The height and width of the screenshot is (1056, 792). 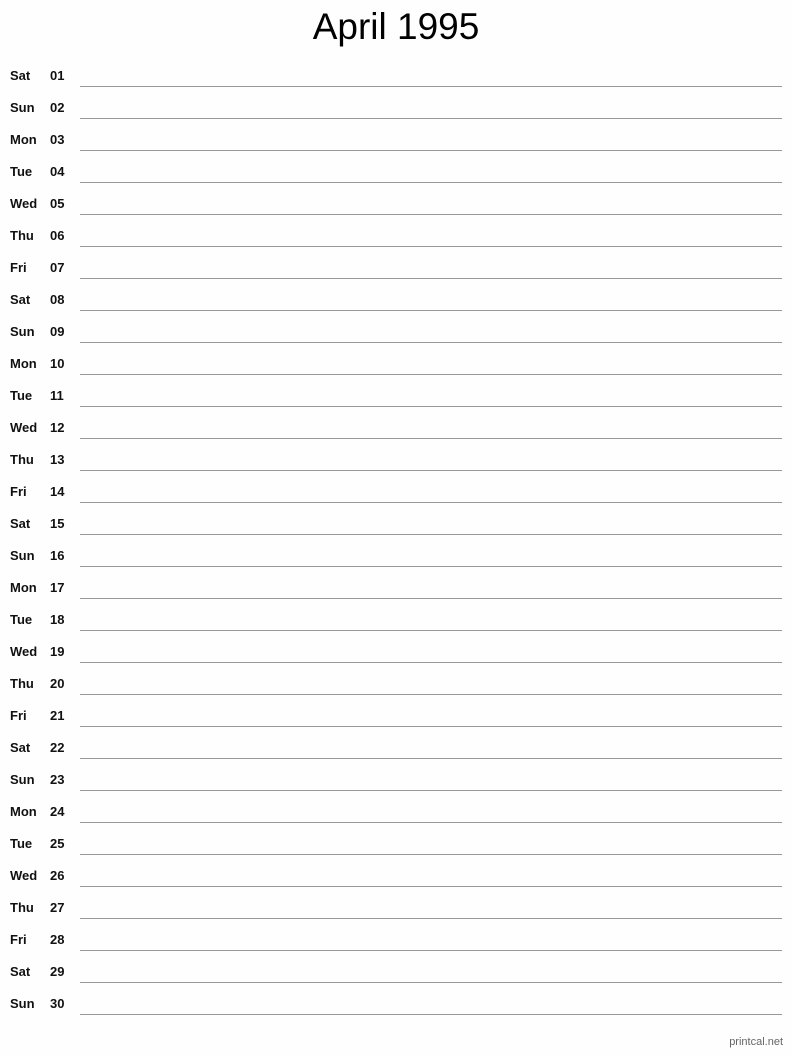 I want to click on date-number: 10, so click(x=57, y=363).